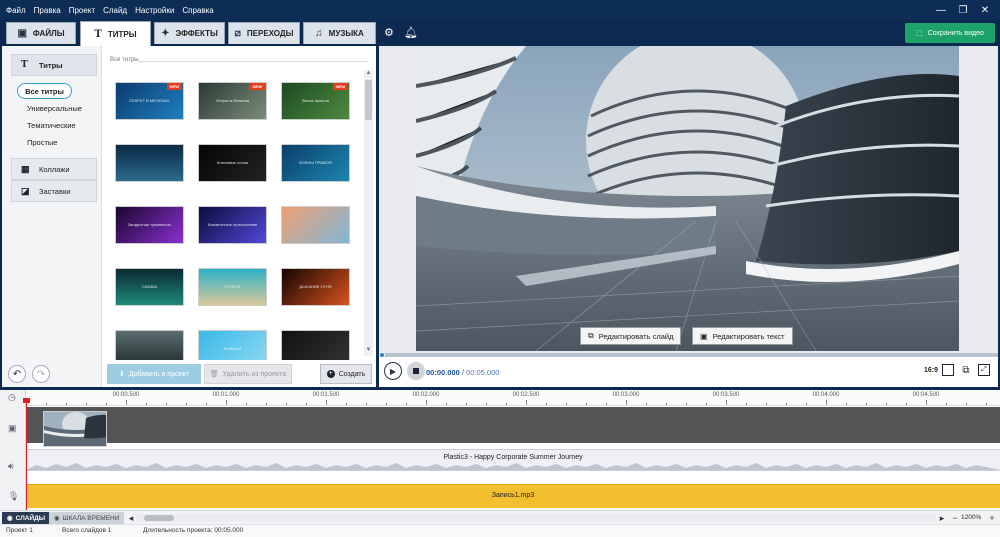 Image resolution: width=1000 pixels, height=537 pixels. I want to click on gallery-divider, so click(253, 61).